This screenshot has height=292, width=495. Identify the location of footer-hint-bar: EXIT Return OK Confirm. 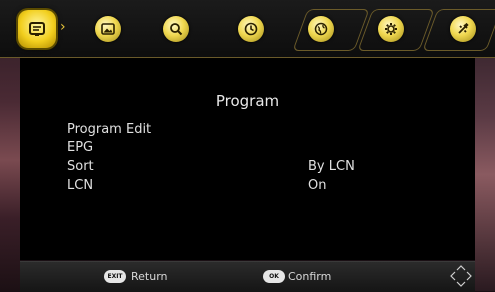
(247, 276).